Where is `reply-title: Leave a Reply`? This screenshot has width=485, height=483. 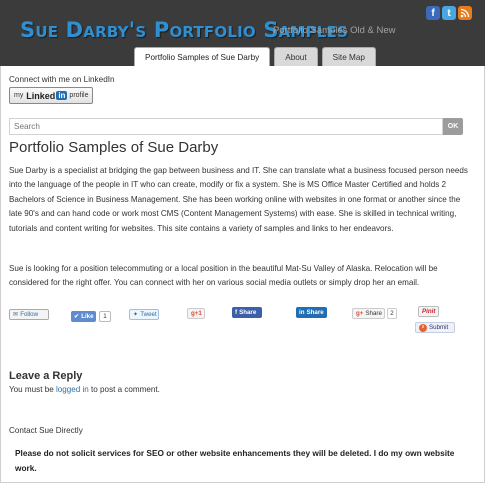 reply-title: Leave a Reply is located at coordinates (46, 376).